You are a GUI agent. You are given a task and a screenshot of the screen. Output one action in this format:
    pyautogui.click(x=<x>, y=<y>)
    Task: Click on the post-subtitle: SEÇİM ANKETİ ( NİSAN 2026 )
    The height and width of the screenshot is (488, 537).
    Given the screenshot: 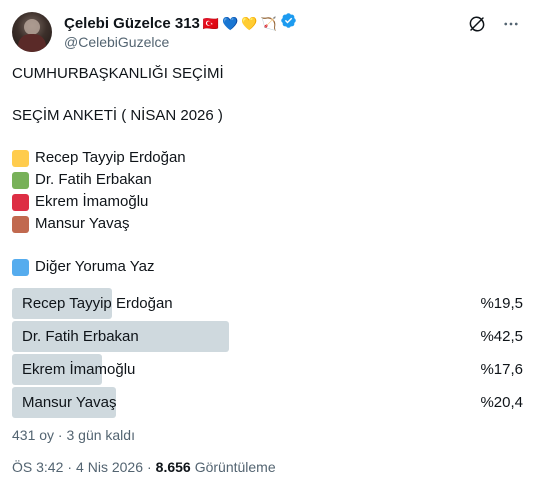 What is the action you would take?
    pyautogui.click(x=117, y=115)
    